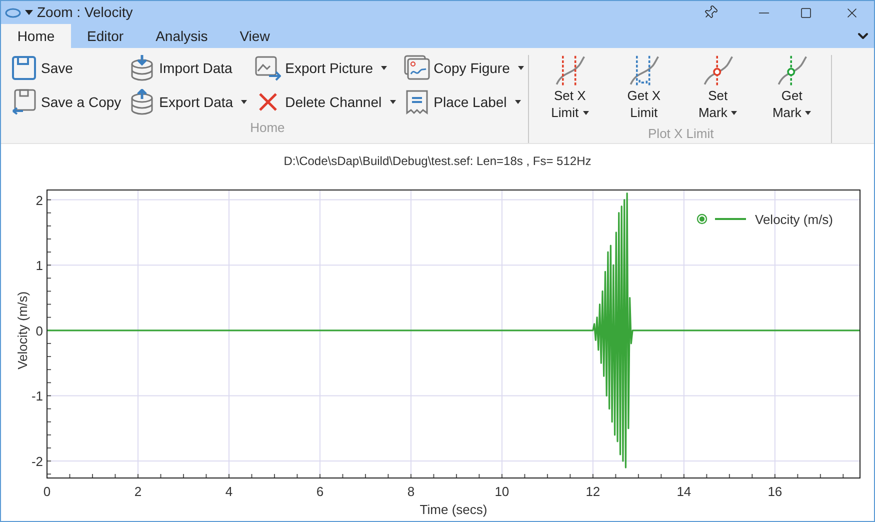  What do you see at coordinates (13, 13) in the screenshot?
I see `app-logo-icon` at bounding box center [13, 13].